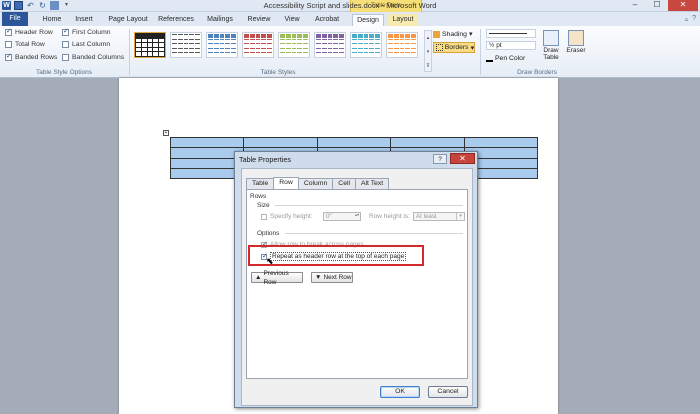  What do you see at coordinates (128, 20) in the screenshot?
I see `tab-page-layout: Page Layout` at bounding box center [128, 20].